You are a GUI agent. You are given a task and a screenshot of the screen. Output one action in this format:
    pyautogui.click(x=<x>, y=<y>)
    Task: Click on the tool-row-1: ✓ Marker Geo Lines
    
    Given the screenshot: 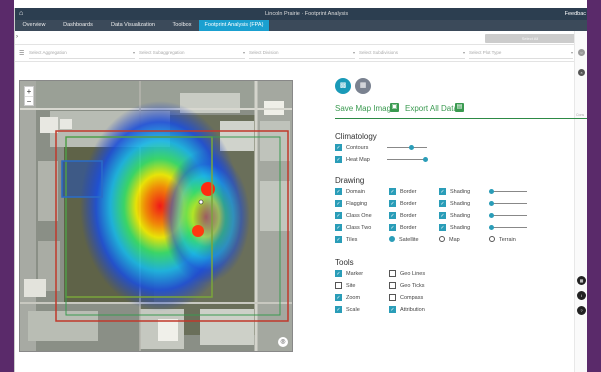 What is the action you would take?
    pyautogui.click(x=395, y=274)
    